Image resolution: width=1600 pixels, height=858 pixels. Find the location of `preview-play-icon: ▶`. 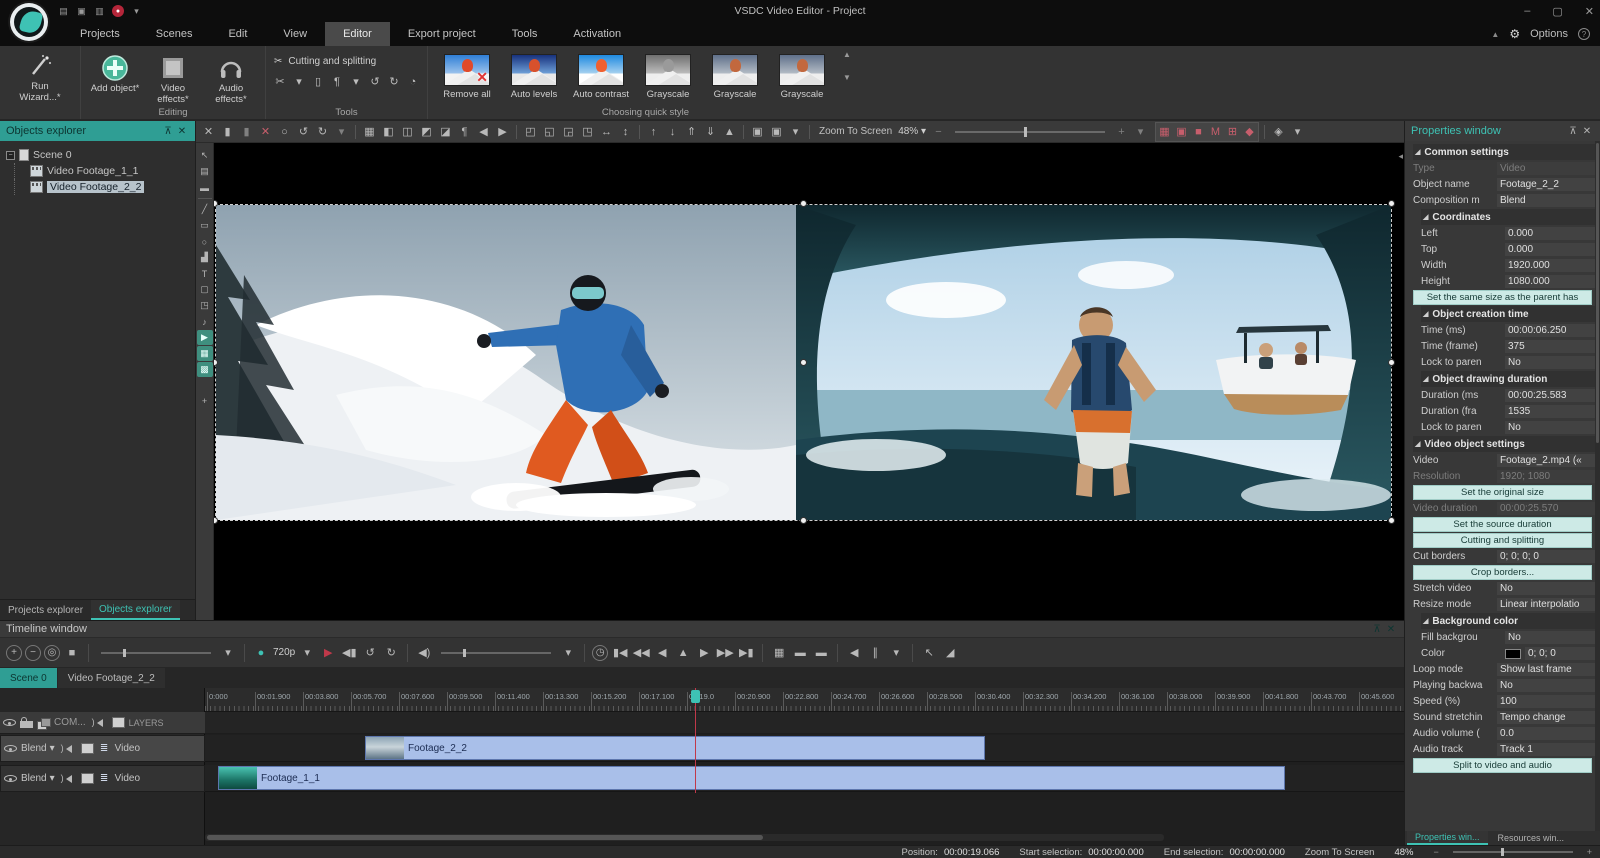

preview-play-icon: ▶ is located at coordinates (328, 653).